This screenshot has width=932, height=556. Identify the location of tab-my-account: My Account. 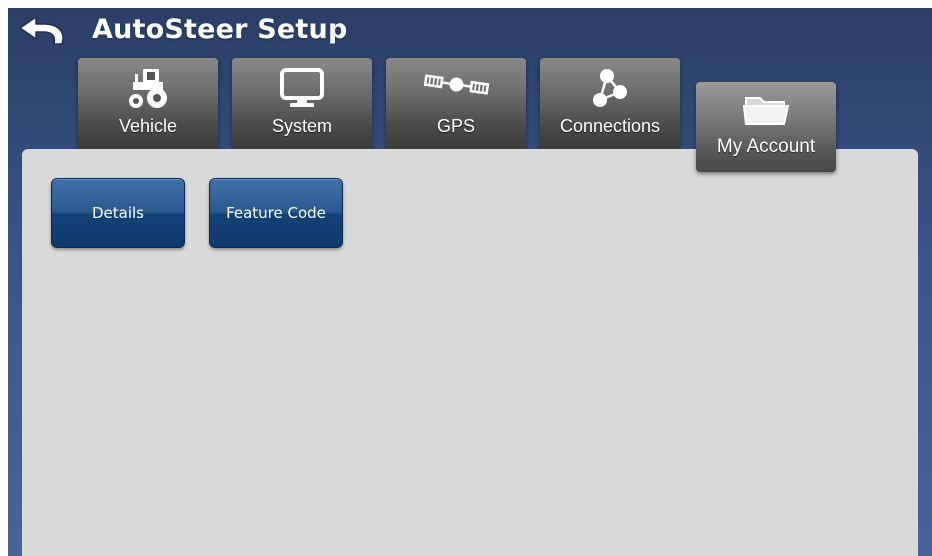
(766, 127).